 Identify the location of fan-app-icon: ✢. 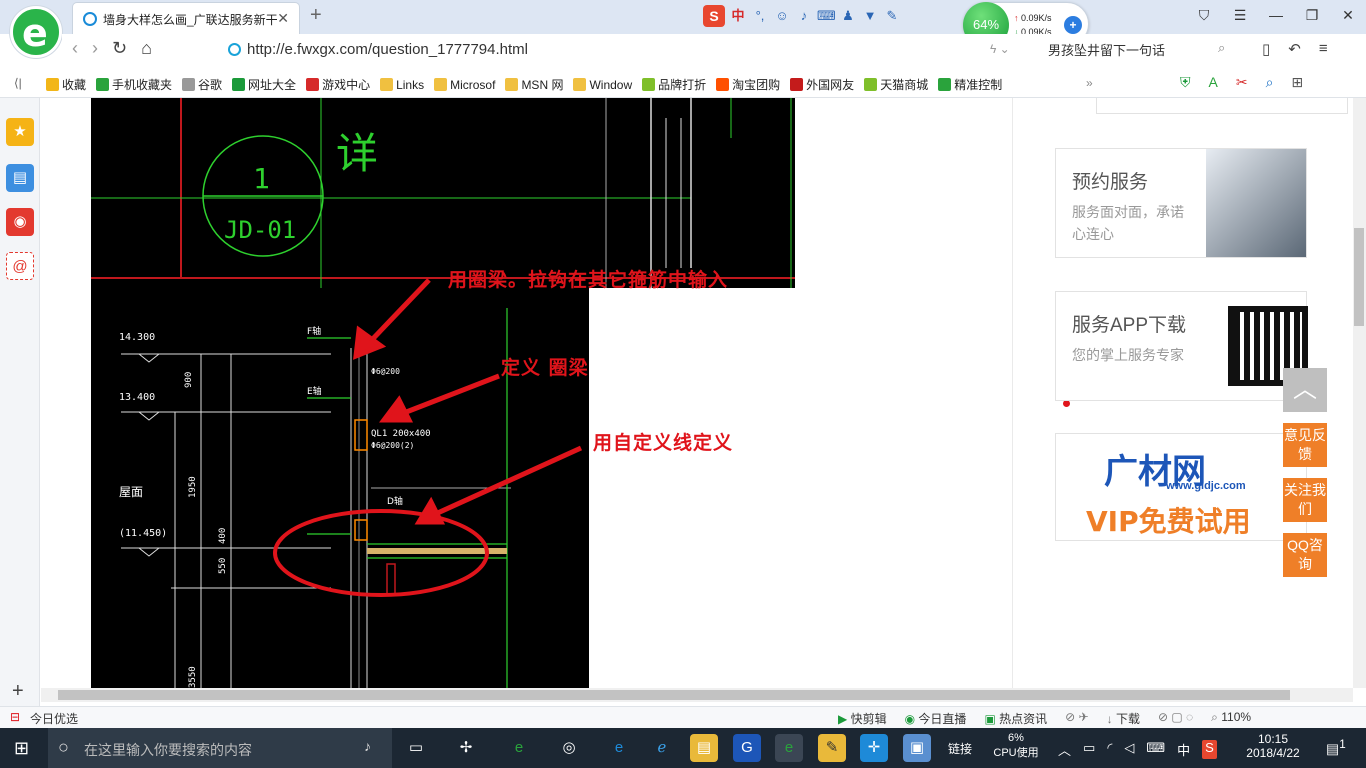
(466, 748).